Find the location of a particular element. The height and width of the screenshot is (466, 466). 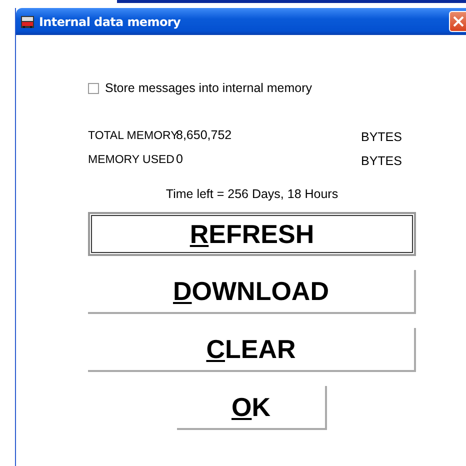

close-icon is located at coordinates (458, 21).